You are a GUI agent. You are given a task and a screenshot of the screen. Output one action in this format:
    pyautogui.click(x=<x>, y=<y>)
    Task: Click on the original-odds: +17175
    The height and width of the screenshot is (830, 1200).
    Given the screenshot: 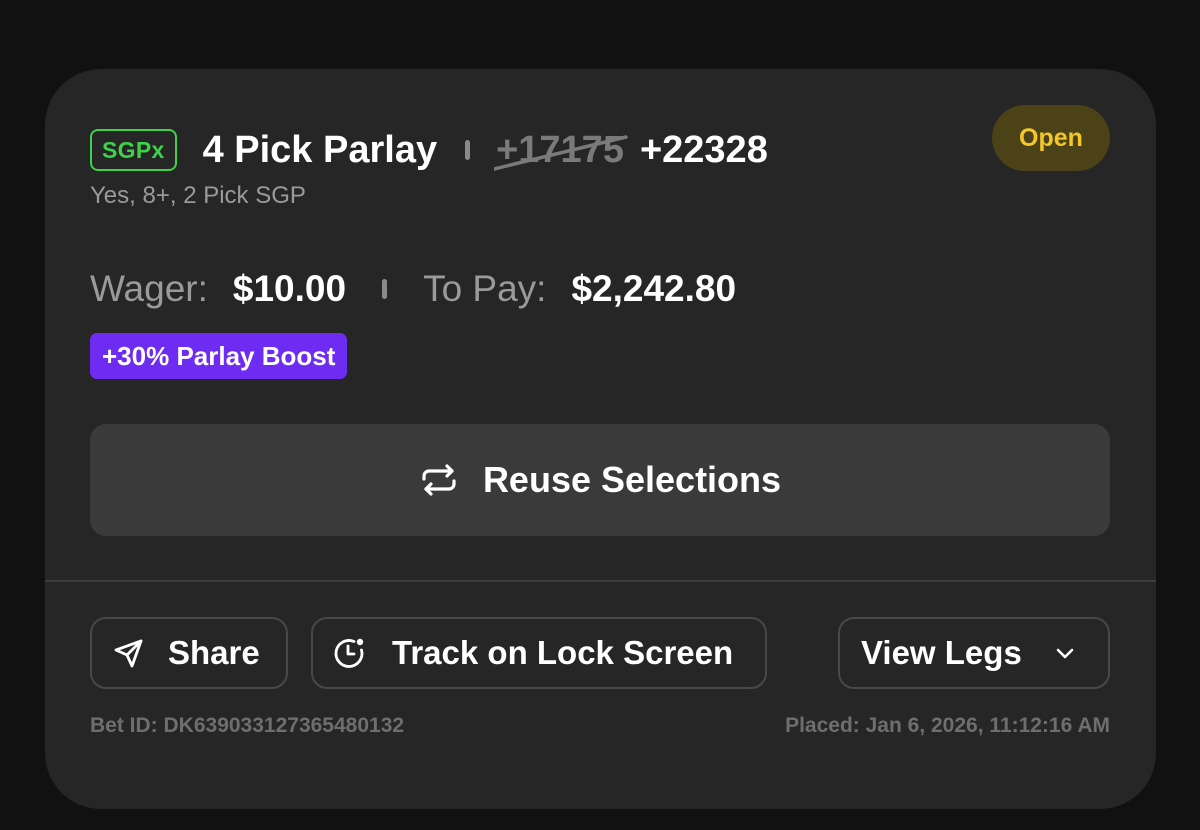 What is the action you would take?
    pyautogui.click(x=561, y=150)
    